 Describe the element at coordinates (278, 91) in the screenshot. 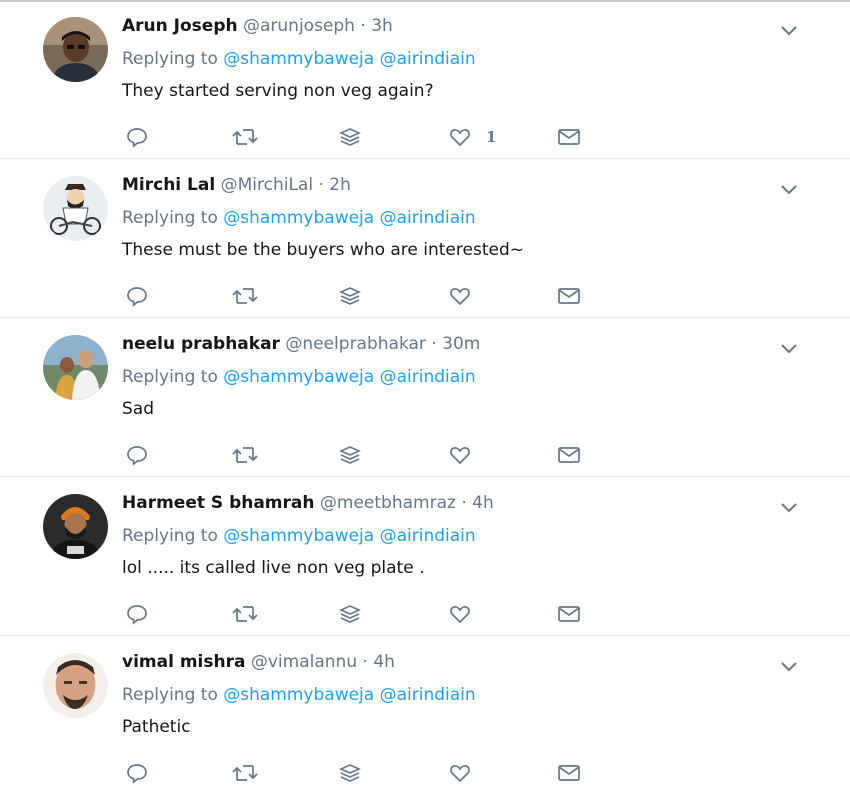

I see `tweet-text: They started serving non veg again?` at that location.